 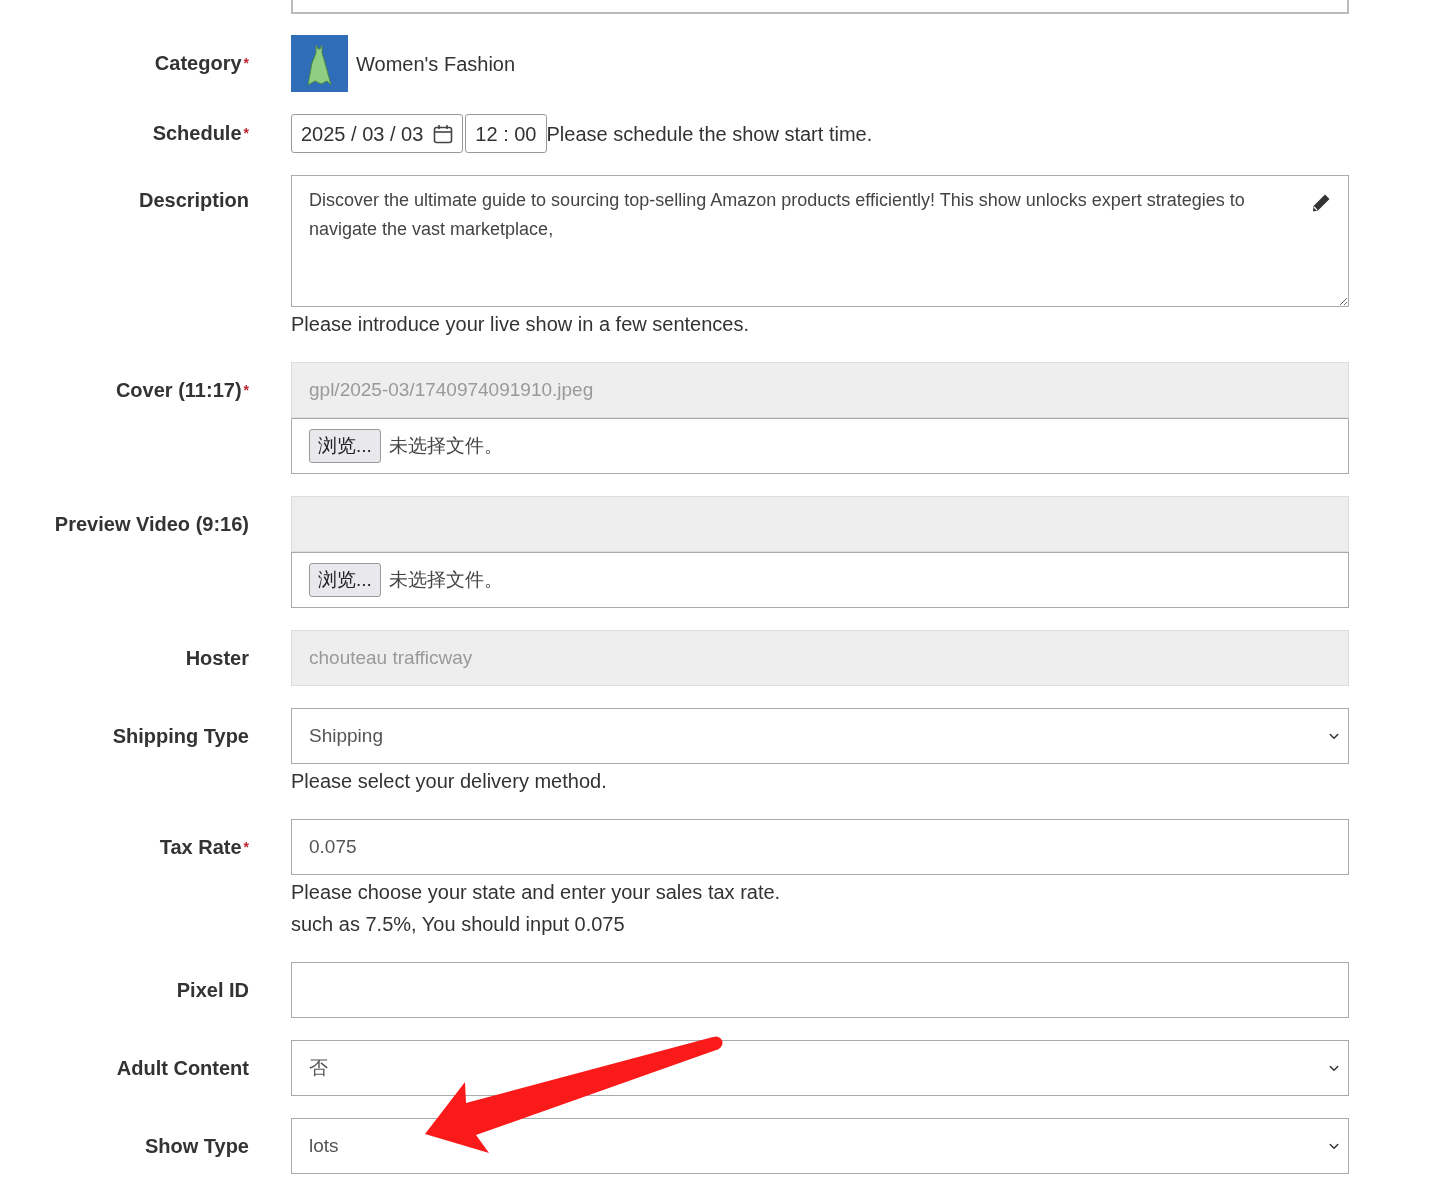 I want to click on calendar-icon, so click(x=443, y=133).